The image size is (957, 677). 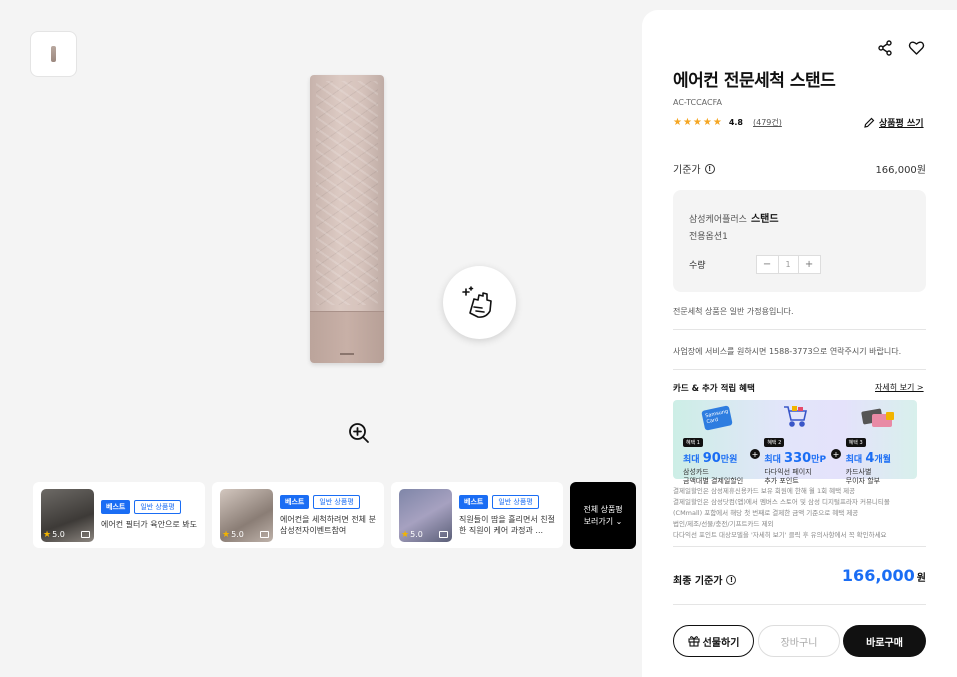 I want to click on review-card: ★ 5.0 베스트 일반 상품평 에어컨 필터가 육안으로 봐도, so click(x=119, y=515).